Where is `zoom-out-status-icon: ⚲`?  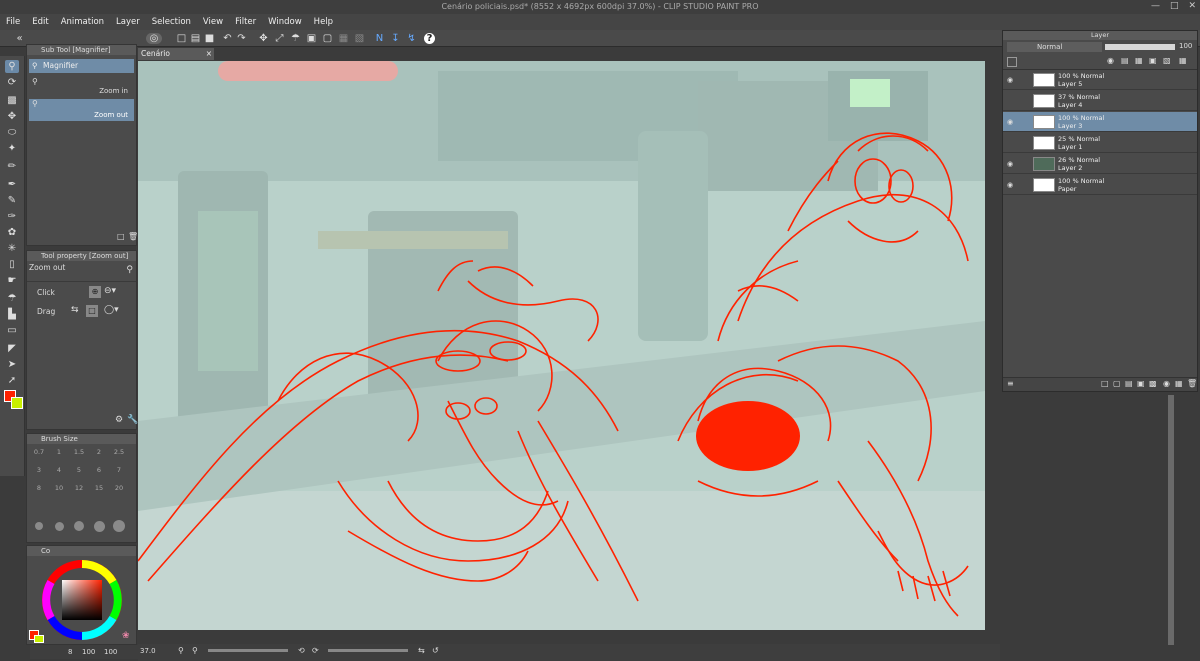 zoom-out-status-icon: ⚲ is located at coordinates (181, 650).